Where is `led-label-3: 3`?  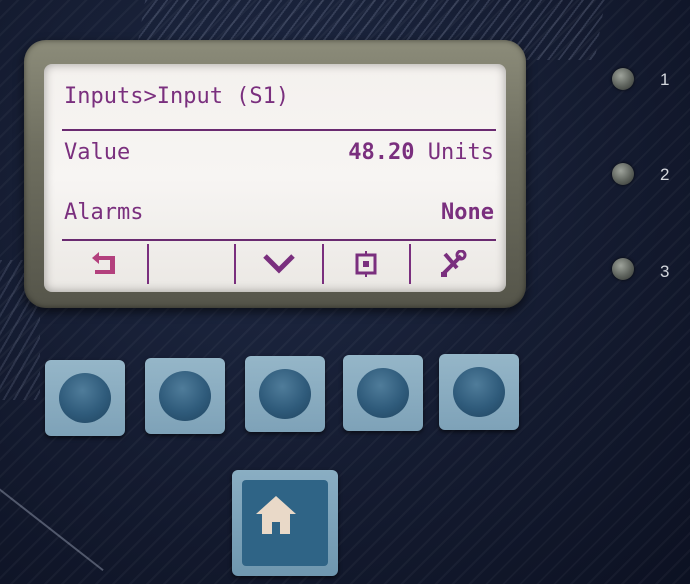 led-label-3: 3 is located at coordinates (665, 271).